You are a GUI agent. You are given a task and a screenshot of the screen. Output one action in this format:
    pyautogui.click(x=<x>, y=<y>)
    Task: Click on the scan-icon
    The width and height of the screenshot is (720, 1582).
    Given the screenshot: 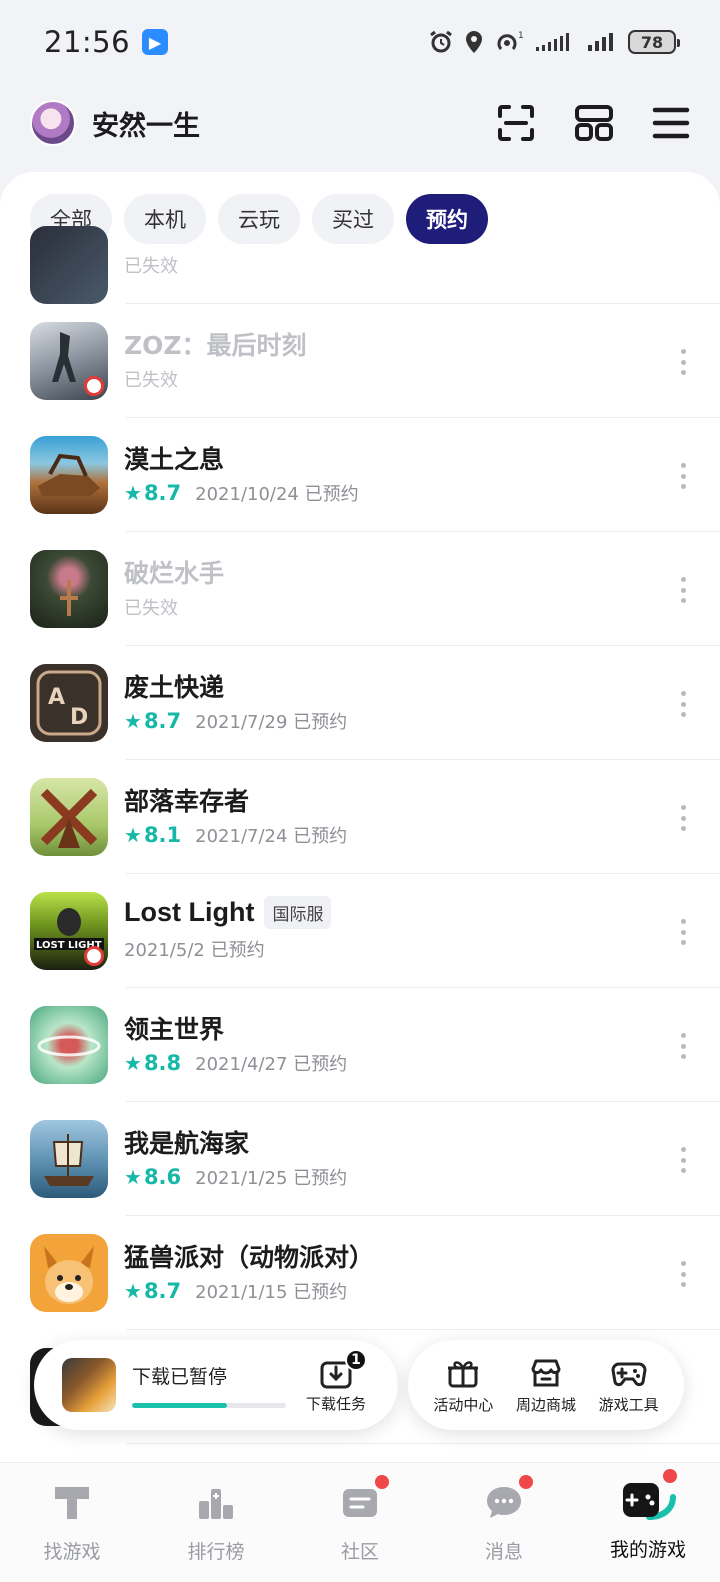 What is the action you would take?
    pyautogui.click(x=516, y=123)
    